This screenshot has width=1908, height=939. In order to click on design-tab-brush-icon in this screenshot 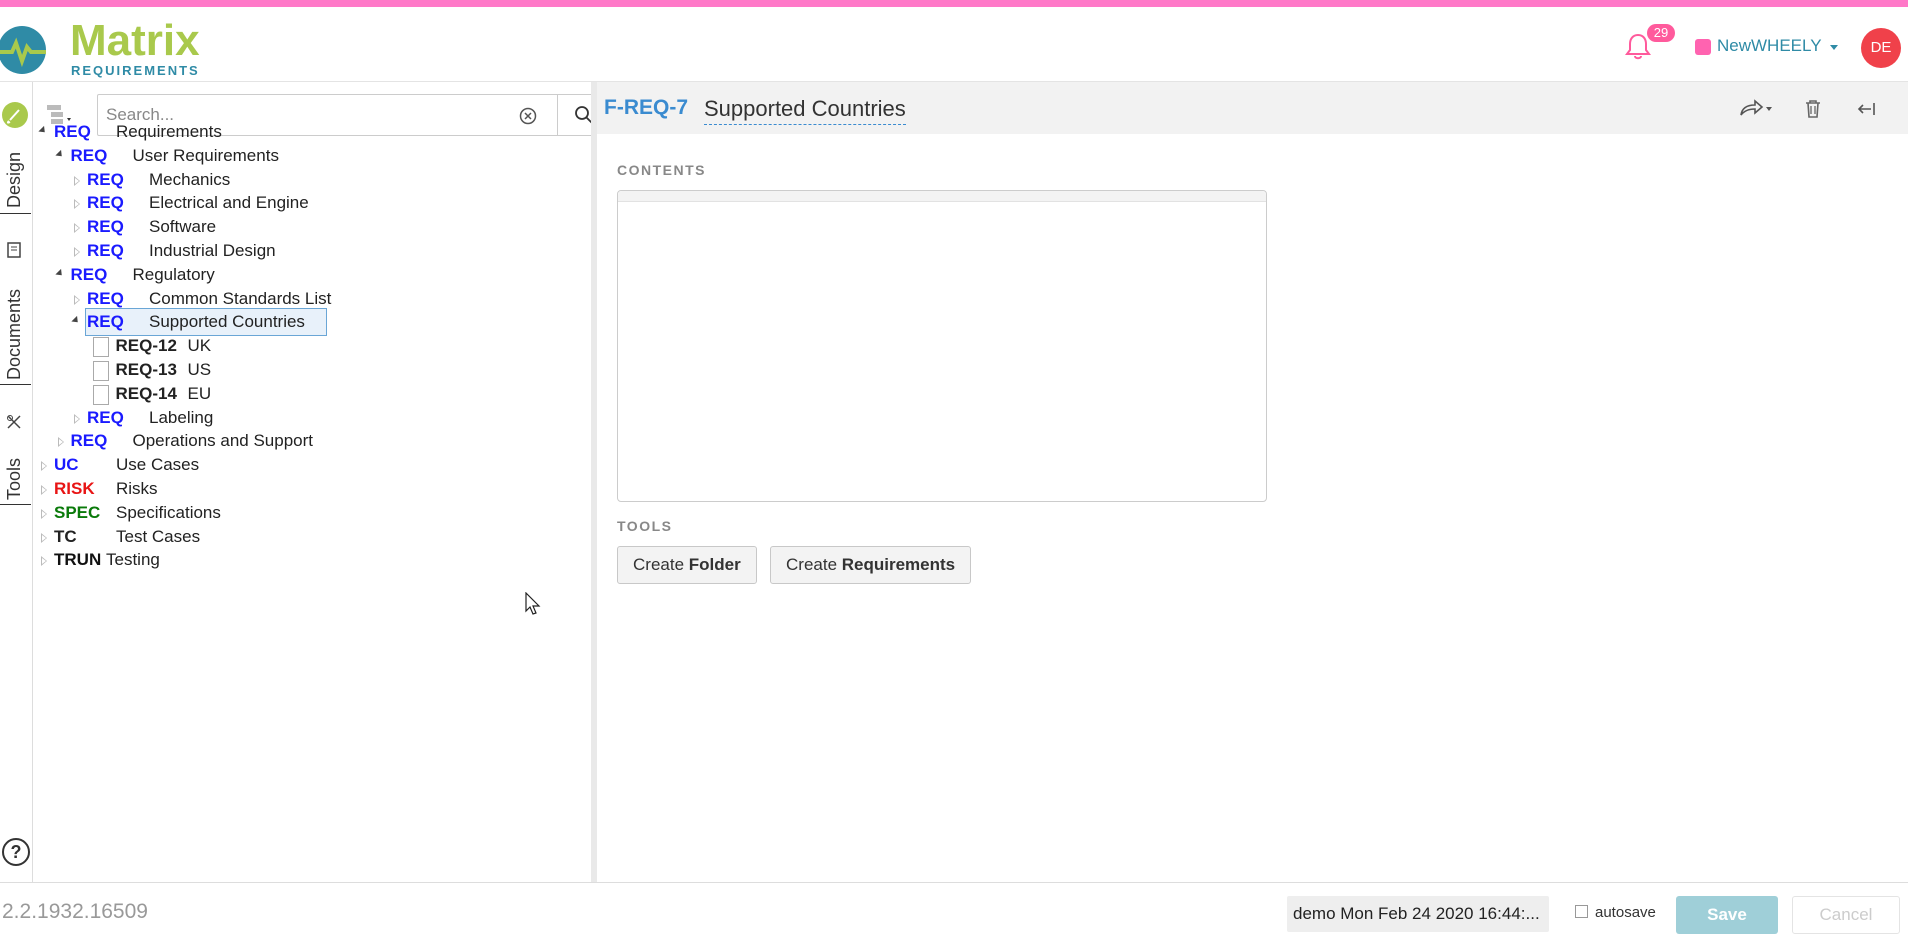, I will do `click(15, 115)`.